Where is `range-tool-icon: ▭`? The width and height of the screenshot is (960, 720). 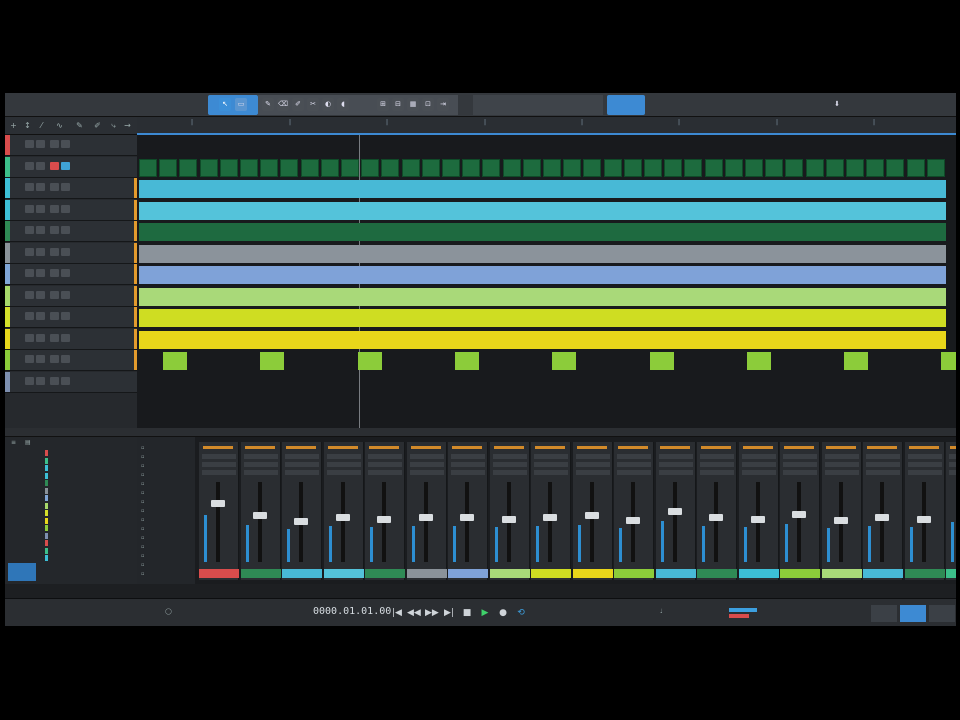
range-tool-icon: ▭ is located at coordinates (241, 104).